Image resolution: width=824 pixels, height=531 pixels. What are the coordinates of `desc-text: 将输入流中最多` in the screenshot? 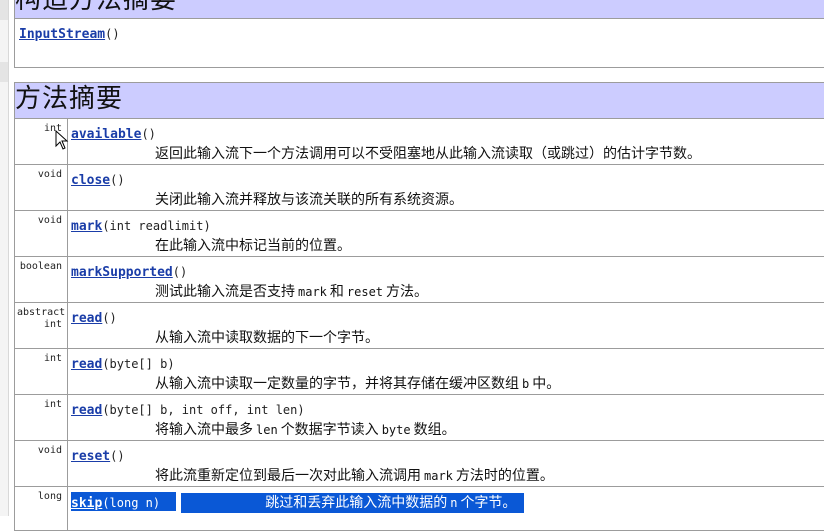 It's located at (204, 430).